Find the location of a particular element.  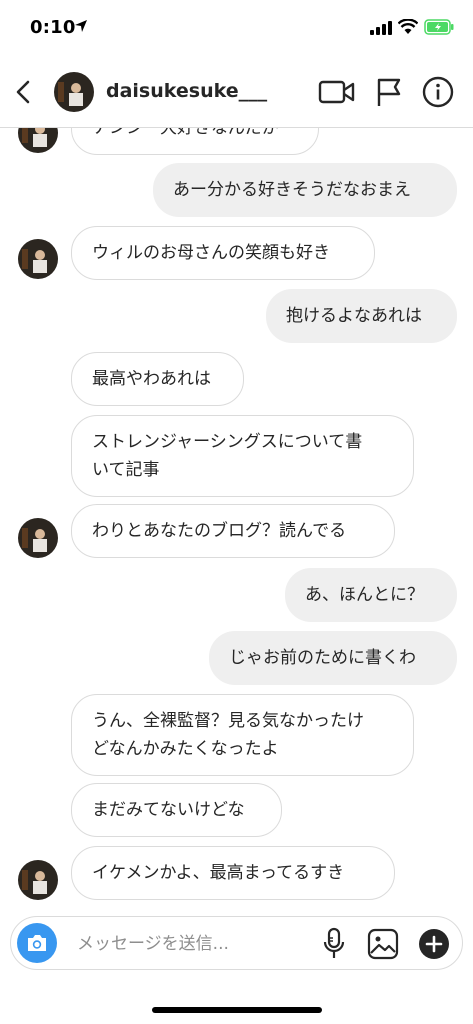

outgoing-message: あー分かる好きそうだなおまえ is located at coordinates (305, 190).